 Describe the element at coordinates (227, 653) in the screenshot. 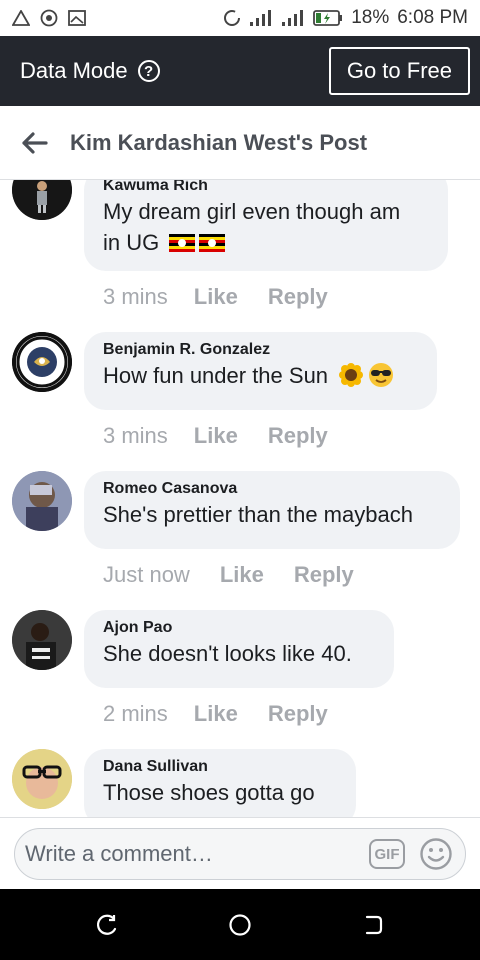

I see `comment-text: She doesn't looks like 40.` at that location.